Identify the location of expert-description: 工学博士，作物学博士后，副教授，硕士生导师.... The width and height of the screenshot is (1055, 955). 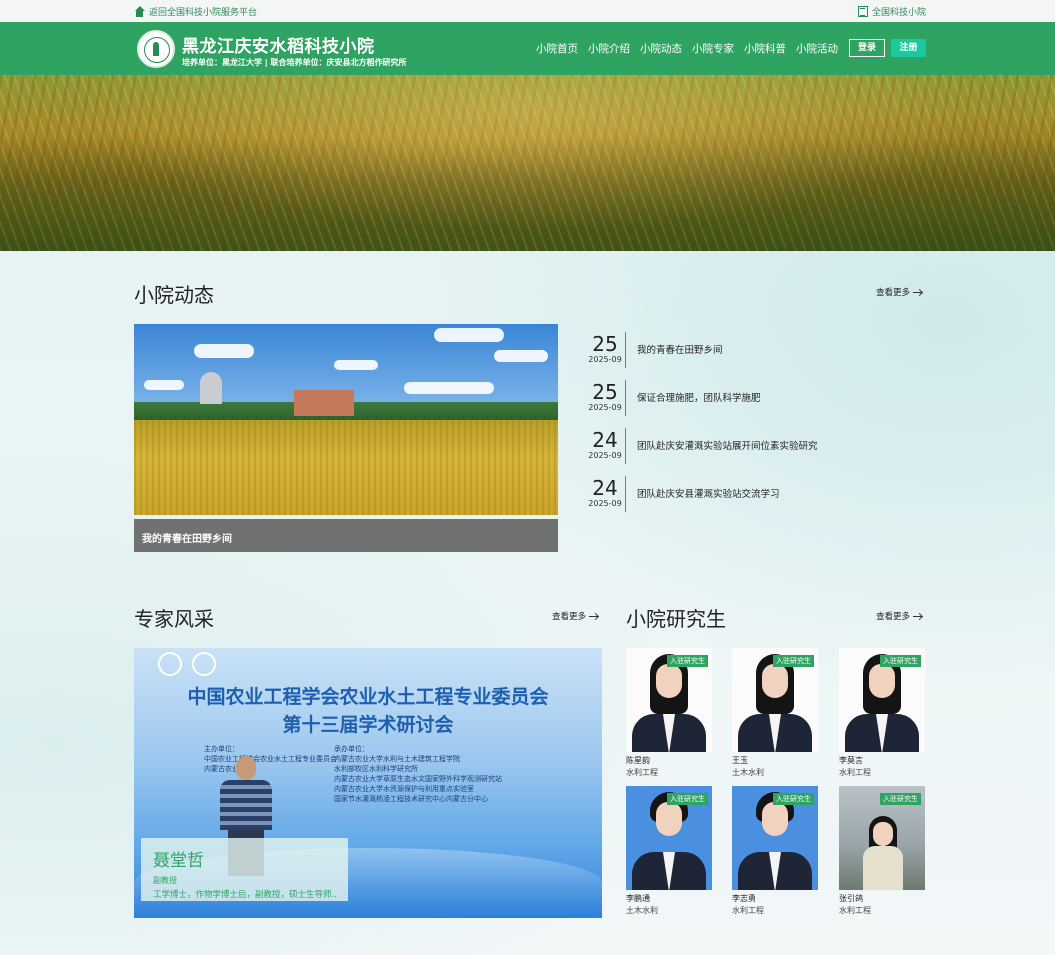
(244, 895).